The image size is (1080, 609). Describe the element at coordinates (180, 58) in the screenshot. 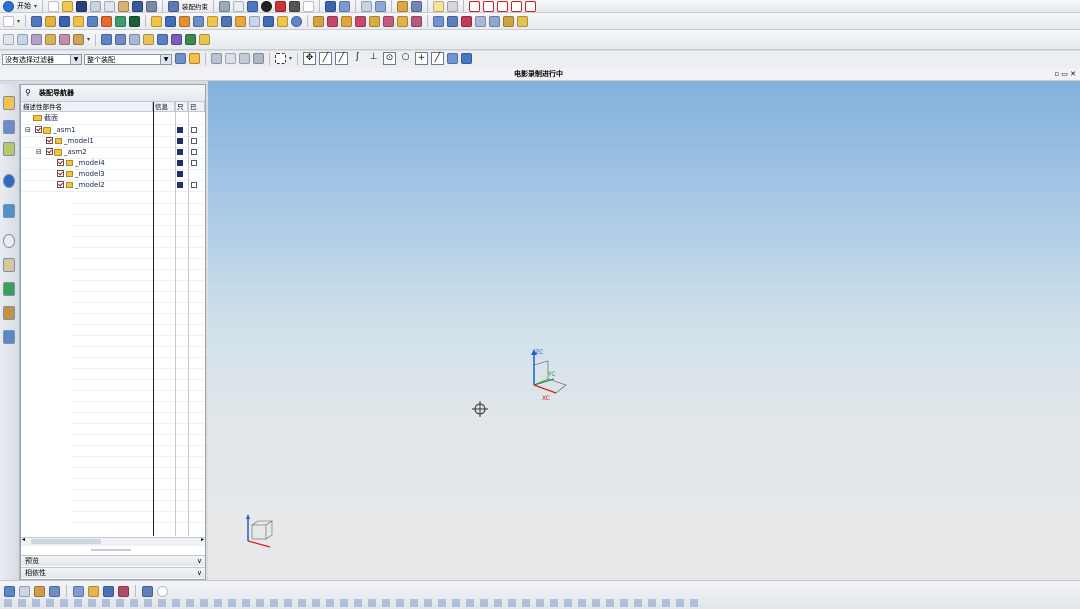

I see `filter-settings-icon` at that location.